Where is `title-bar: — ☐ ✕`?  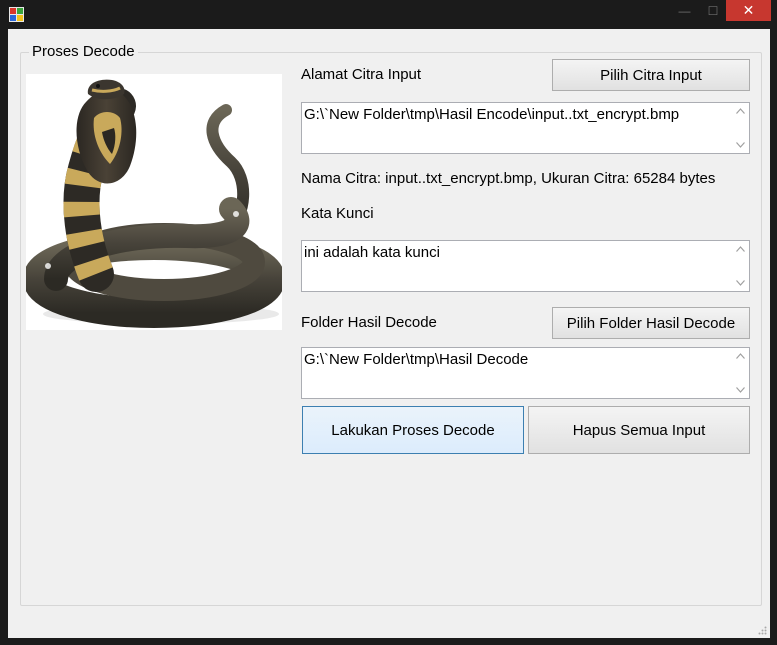
title-bar: — ☐ ✕ is located at coordinates (388, 14).